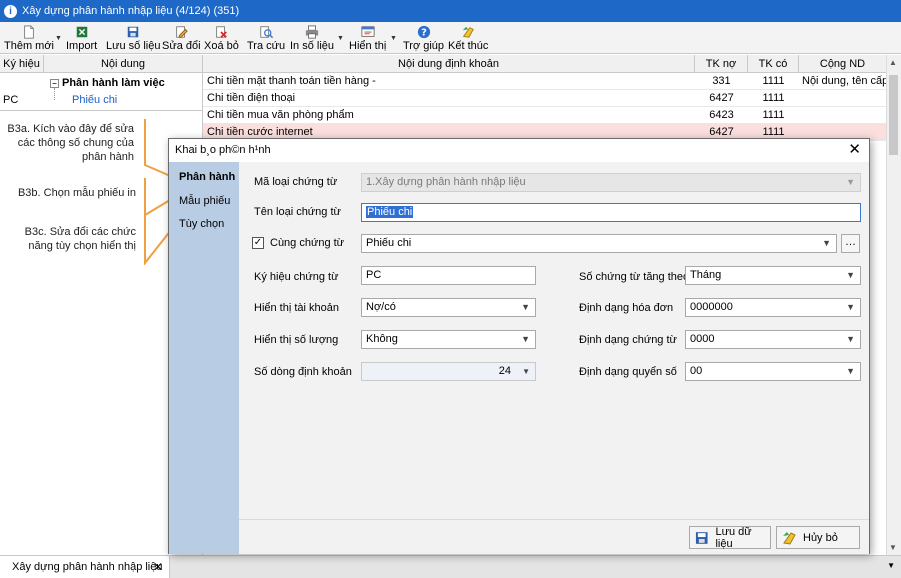 The width and height of the screenshot is (901, 578). I want to click on lookup-button: Tra cứu, so click(266, 38).